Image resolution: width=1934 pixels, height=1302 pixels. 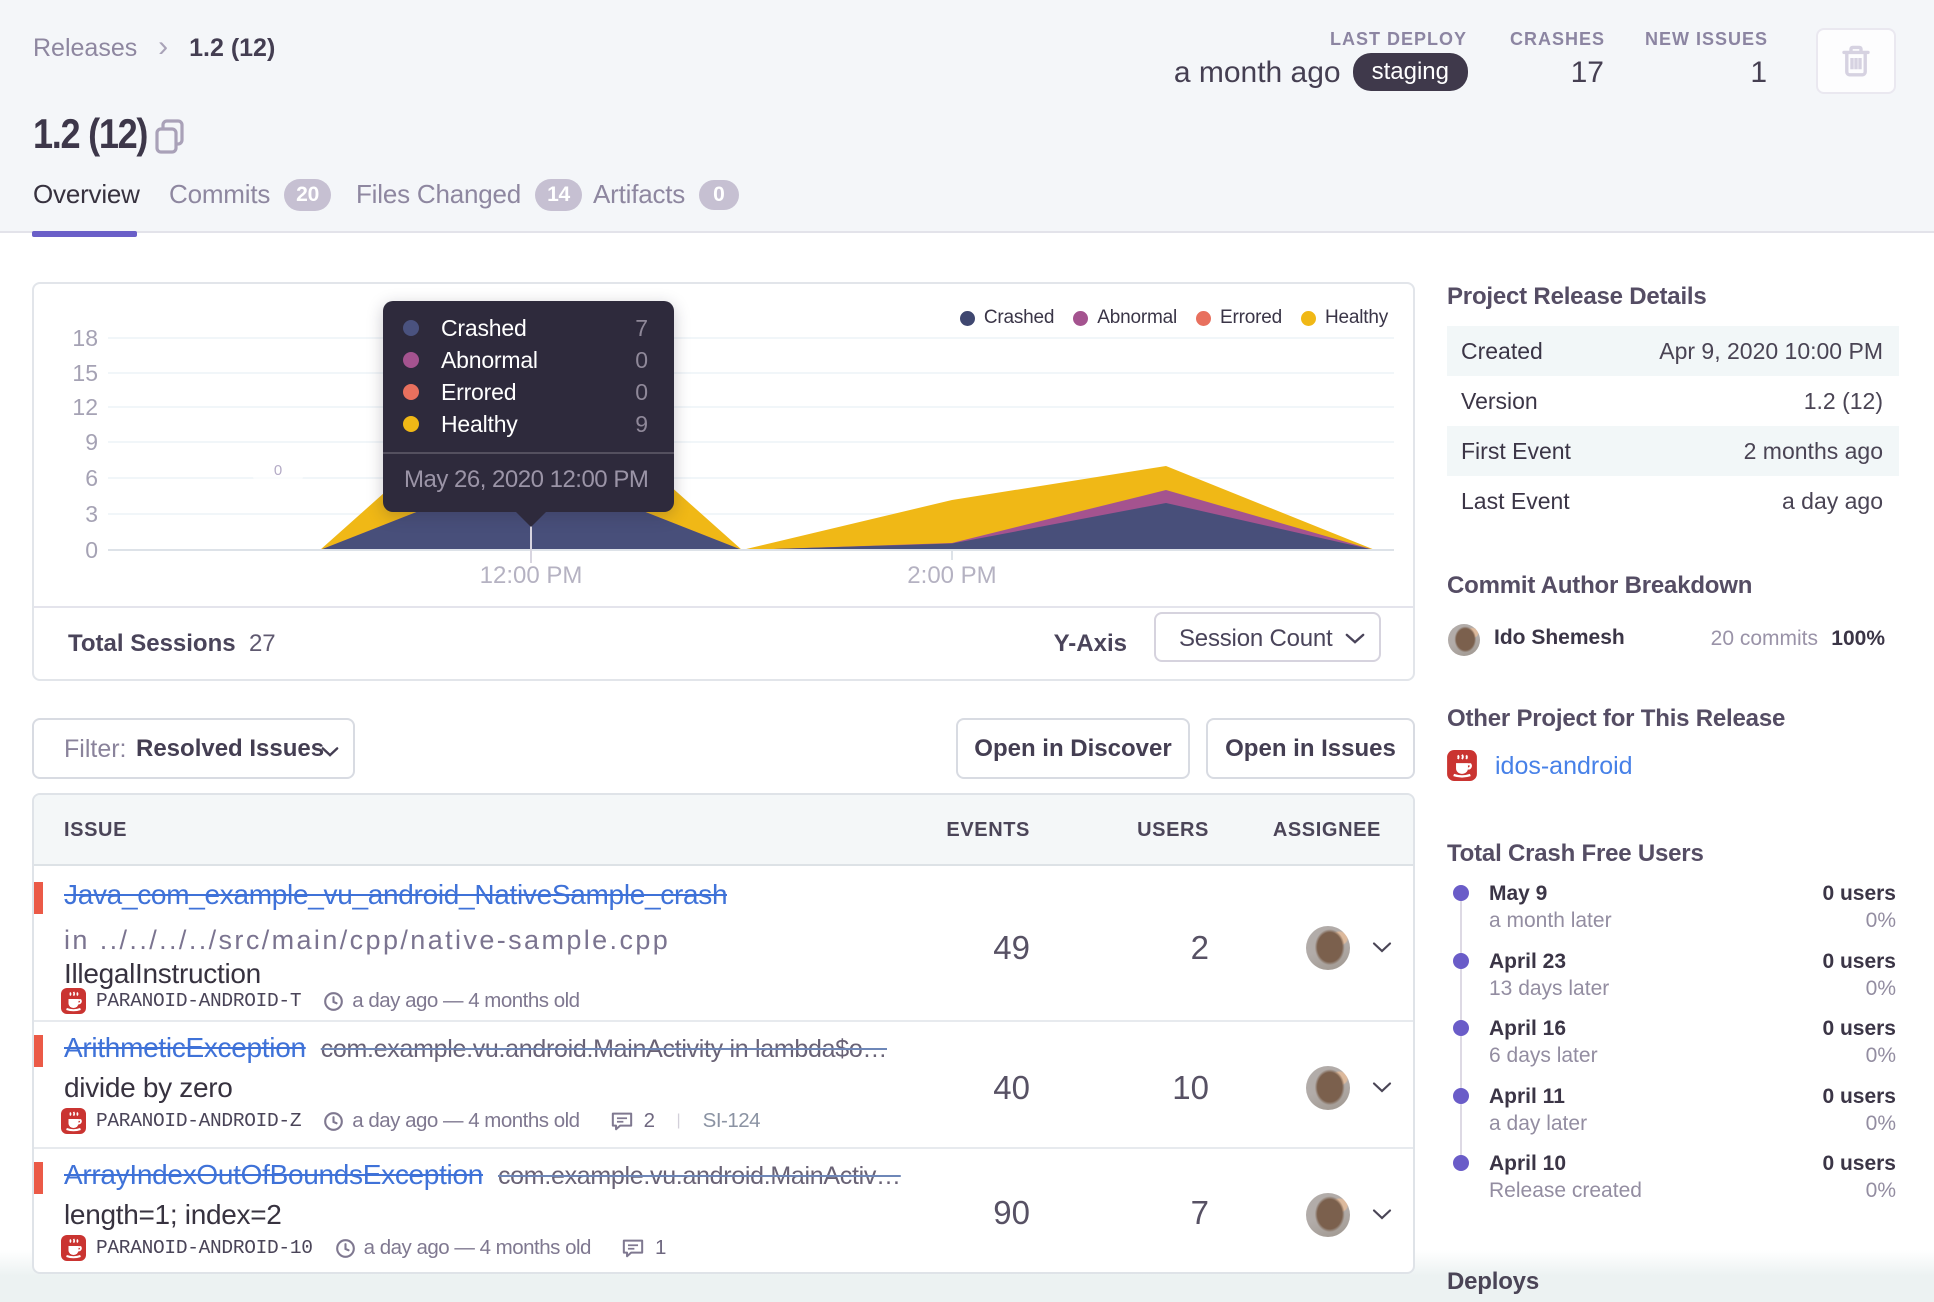 What do you see at coordinates (85, 338) in the screenshot?
I see `svg-text: 18` at bounding box center [85, 338].